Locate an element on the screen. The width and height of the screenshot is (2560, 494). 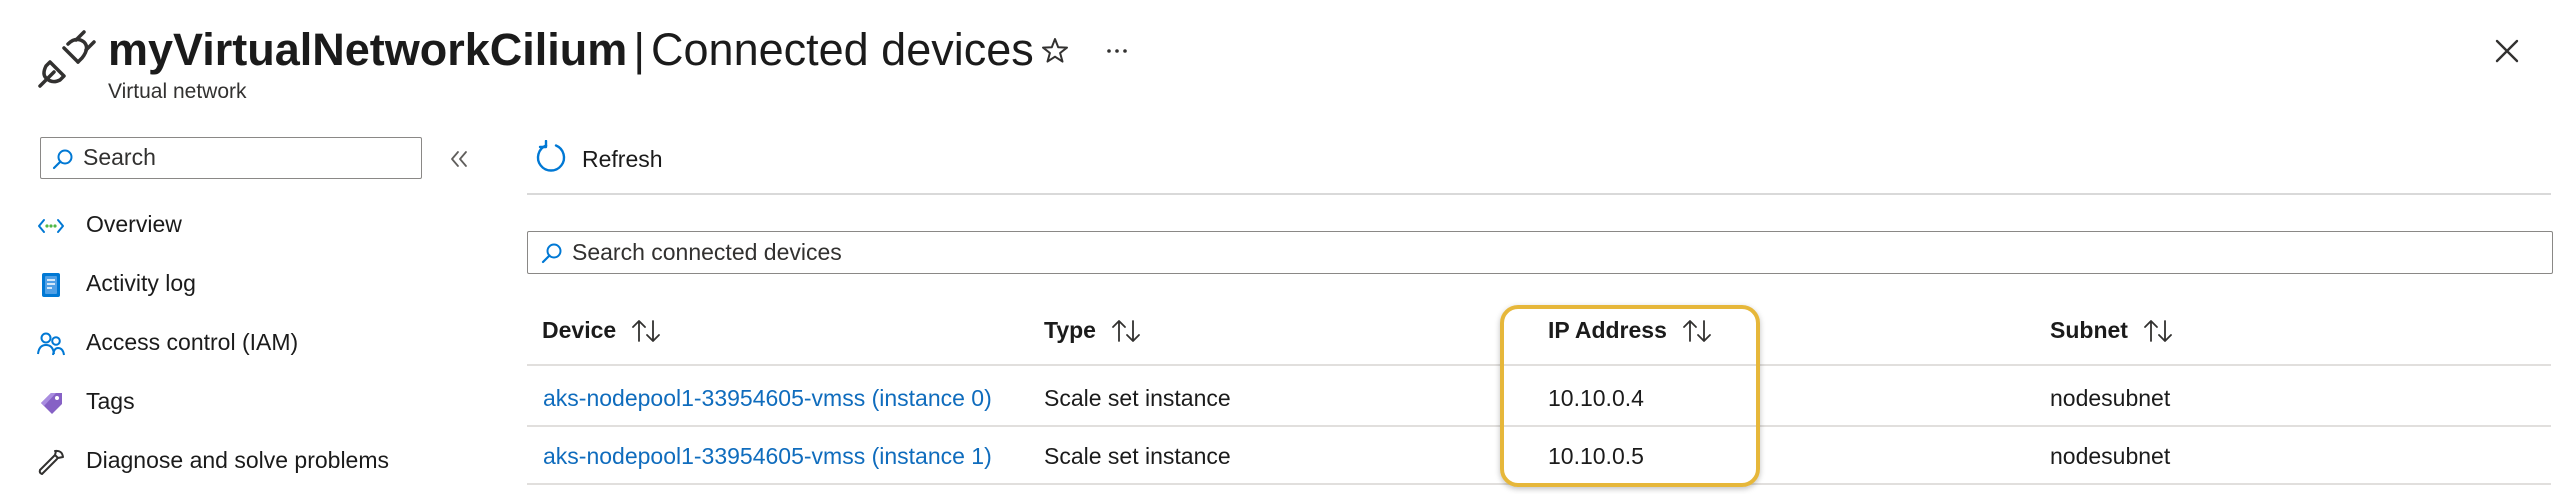
column-header-label: Subnet is located at coordinates (2089, 330).